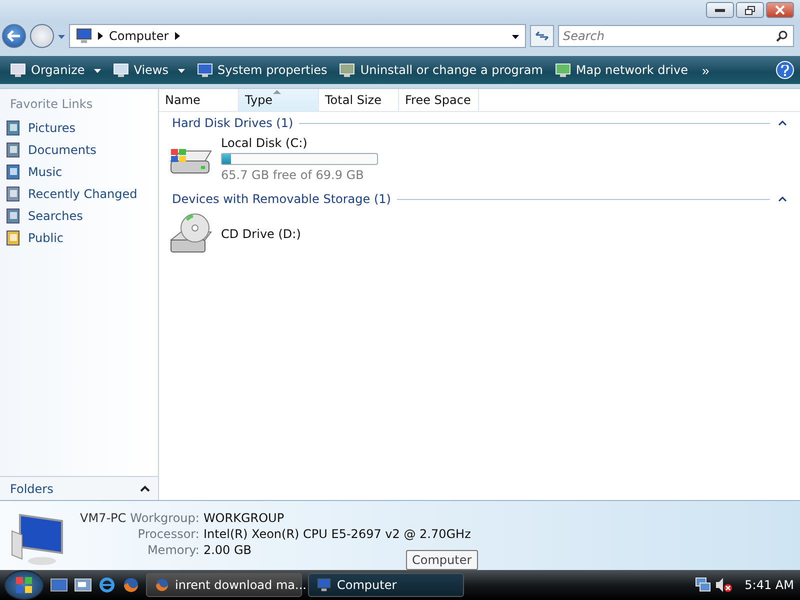 The image size is (800, 600). Describe the element at coordinates (702, 585) in the screenshot. I see `network-icon` at that location.